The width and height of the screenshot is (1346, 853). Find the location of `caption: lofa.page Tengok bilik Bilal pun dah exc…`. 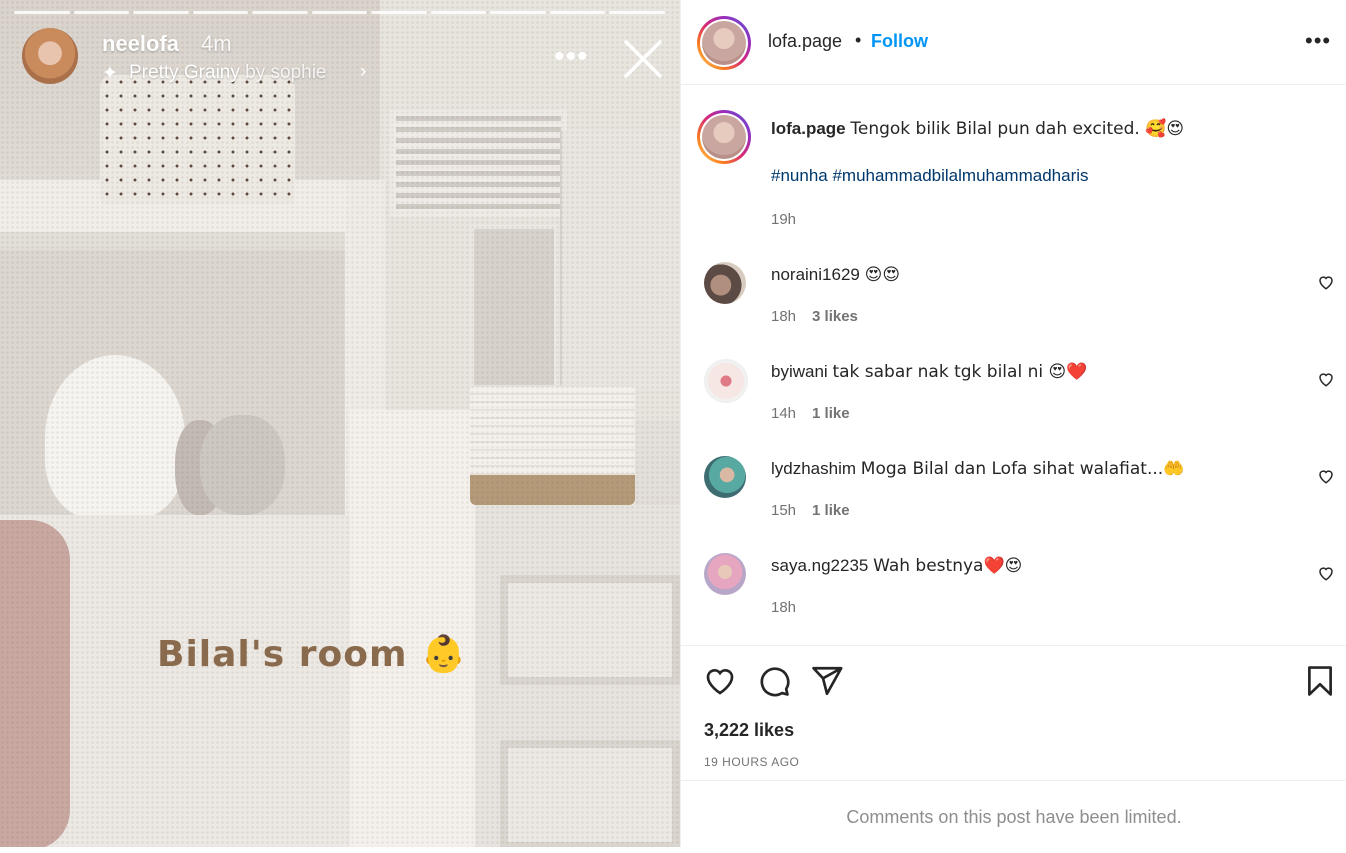

caption: lofa.page Tengok bilik Bilal pun dah exc… is located at coordinates (977, 129).